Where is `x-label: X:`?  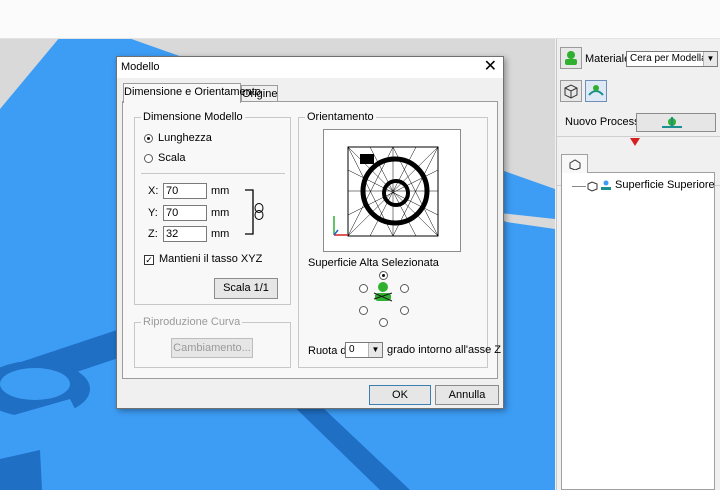 x-label: X: is located at coordinates (153, 191).